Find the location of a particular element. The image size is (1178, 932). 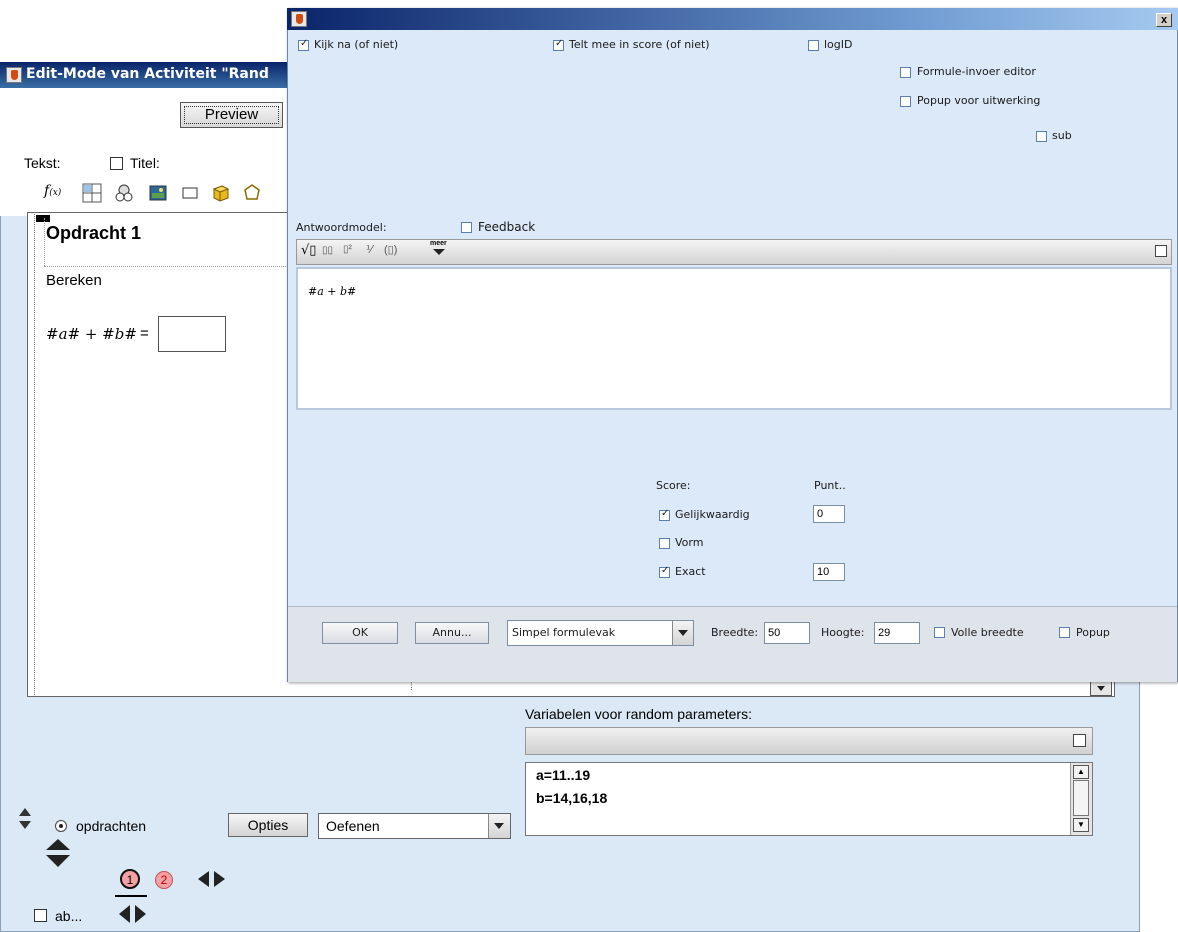

fraction-icon: ⅟ is located at coordinates (369, 249).